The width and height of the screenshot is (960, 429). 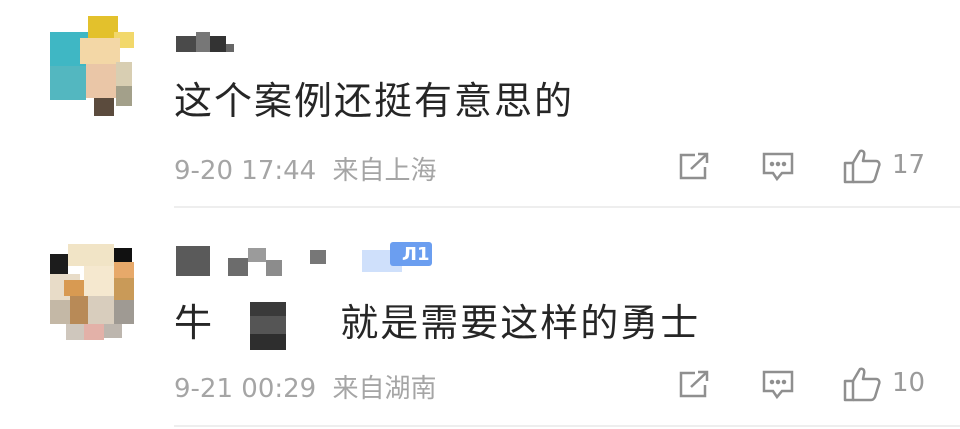 I want to click on level-badge-text: Л1, so click(x=416, y=254).